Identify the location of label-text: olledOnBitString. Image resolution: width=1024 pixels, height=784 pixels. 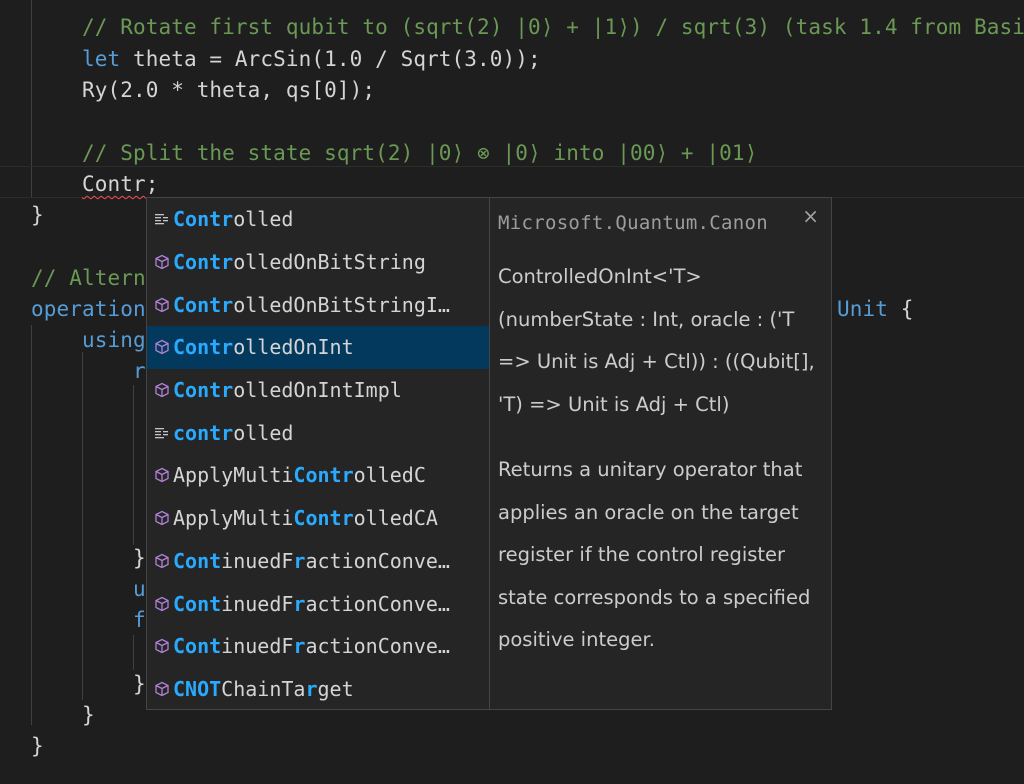
(329, 262).